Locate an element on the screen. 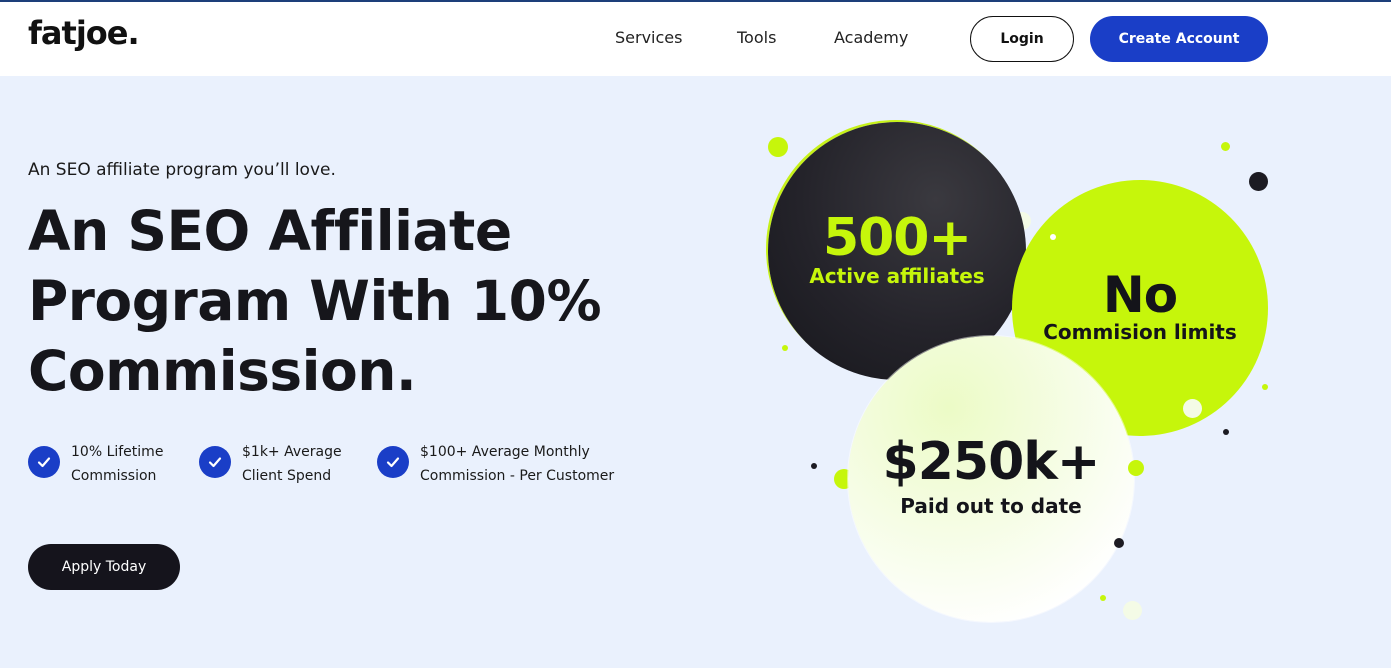 The width and height of the screenshot is (1391, 668). feature-line: Commission is located at coordinates (114, 476).